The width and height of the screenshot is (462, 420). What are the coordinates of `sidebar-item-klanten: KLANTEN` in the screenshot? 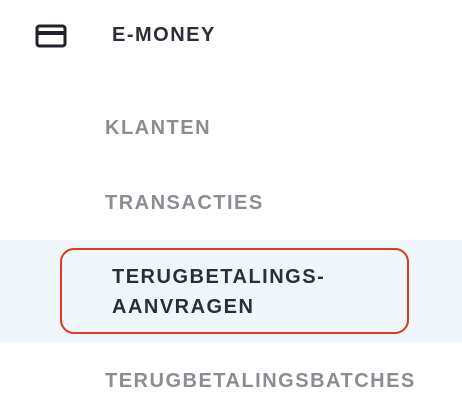 It's located at (231, 128).